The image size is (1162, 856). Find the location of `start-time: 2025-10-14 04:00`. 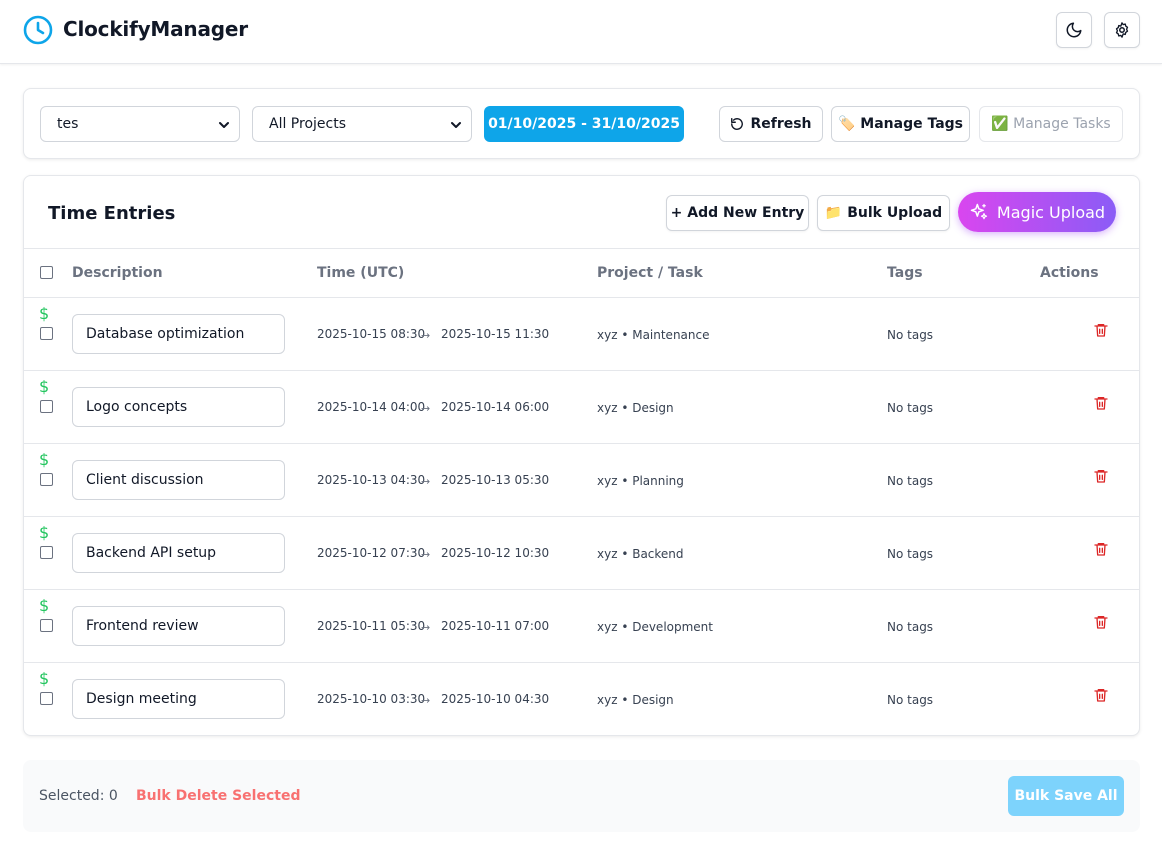

start-time: 2025-10-14 04:00 is located at coordinates (371, 407).